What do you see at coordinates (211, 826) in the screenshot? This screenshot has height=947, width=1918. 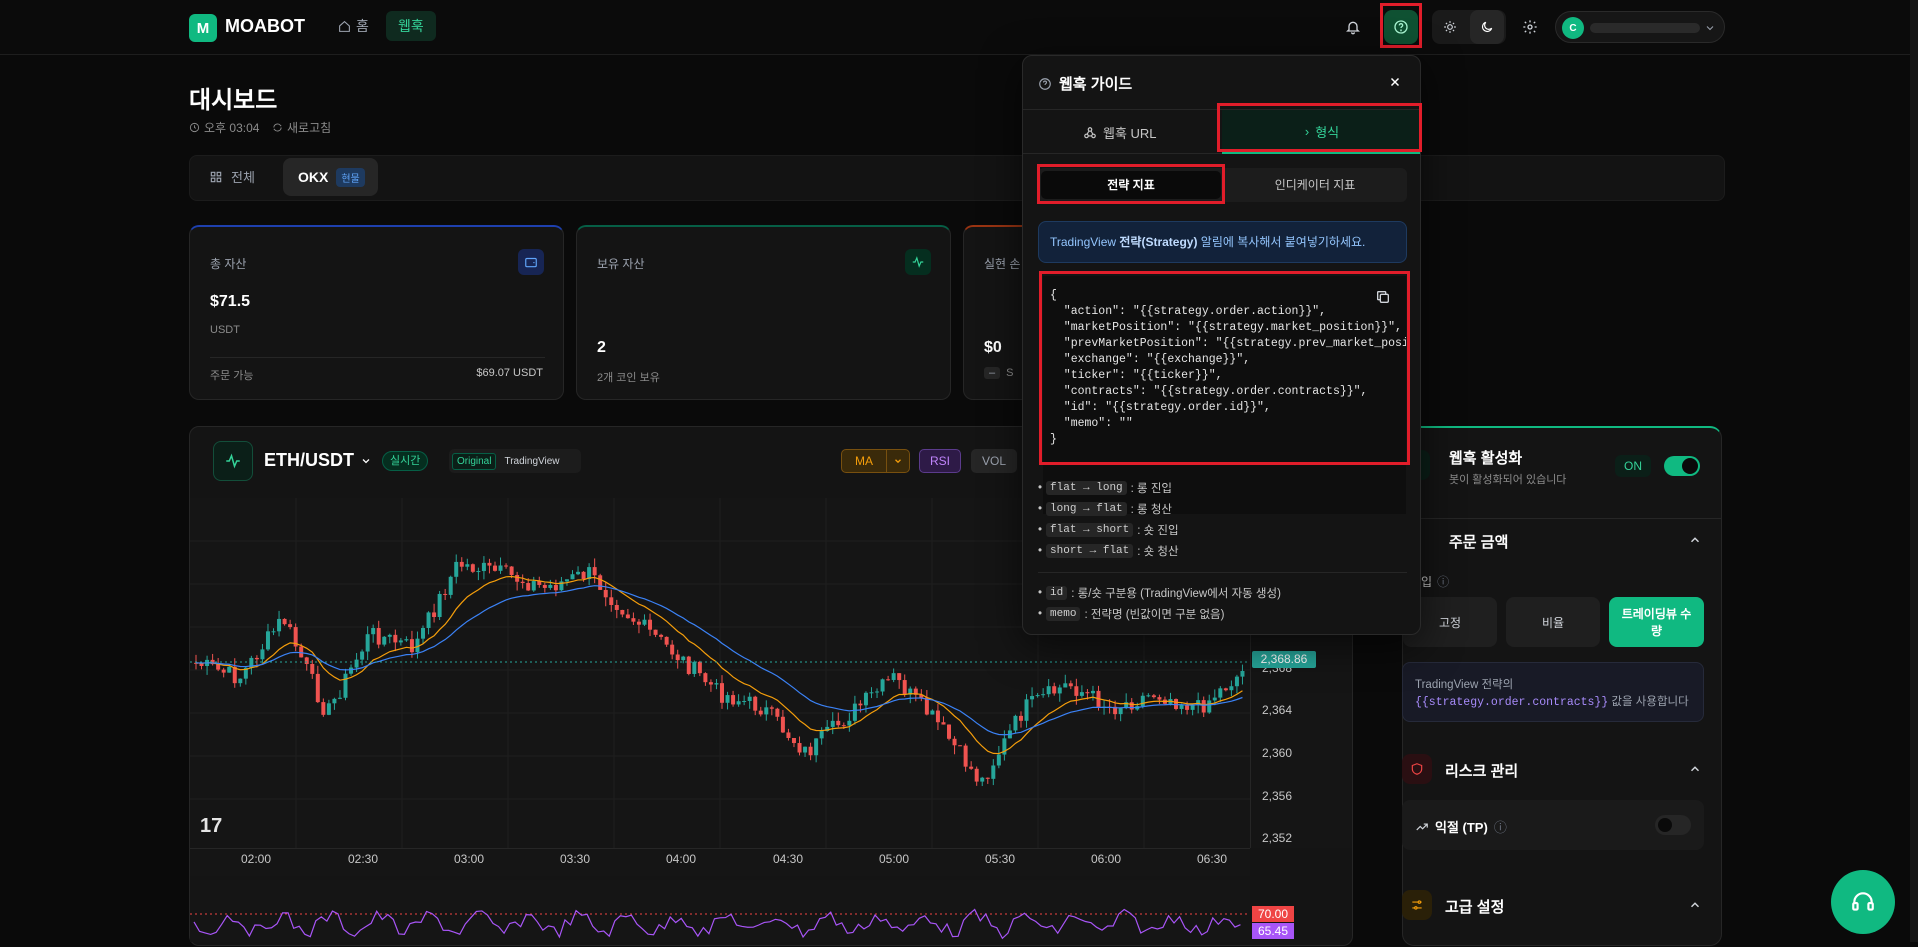 I see `tradingview-logo: 17` at bounding box center [211, 826].